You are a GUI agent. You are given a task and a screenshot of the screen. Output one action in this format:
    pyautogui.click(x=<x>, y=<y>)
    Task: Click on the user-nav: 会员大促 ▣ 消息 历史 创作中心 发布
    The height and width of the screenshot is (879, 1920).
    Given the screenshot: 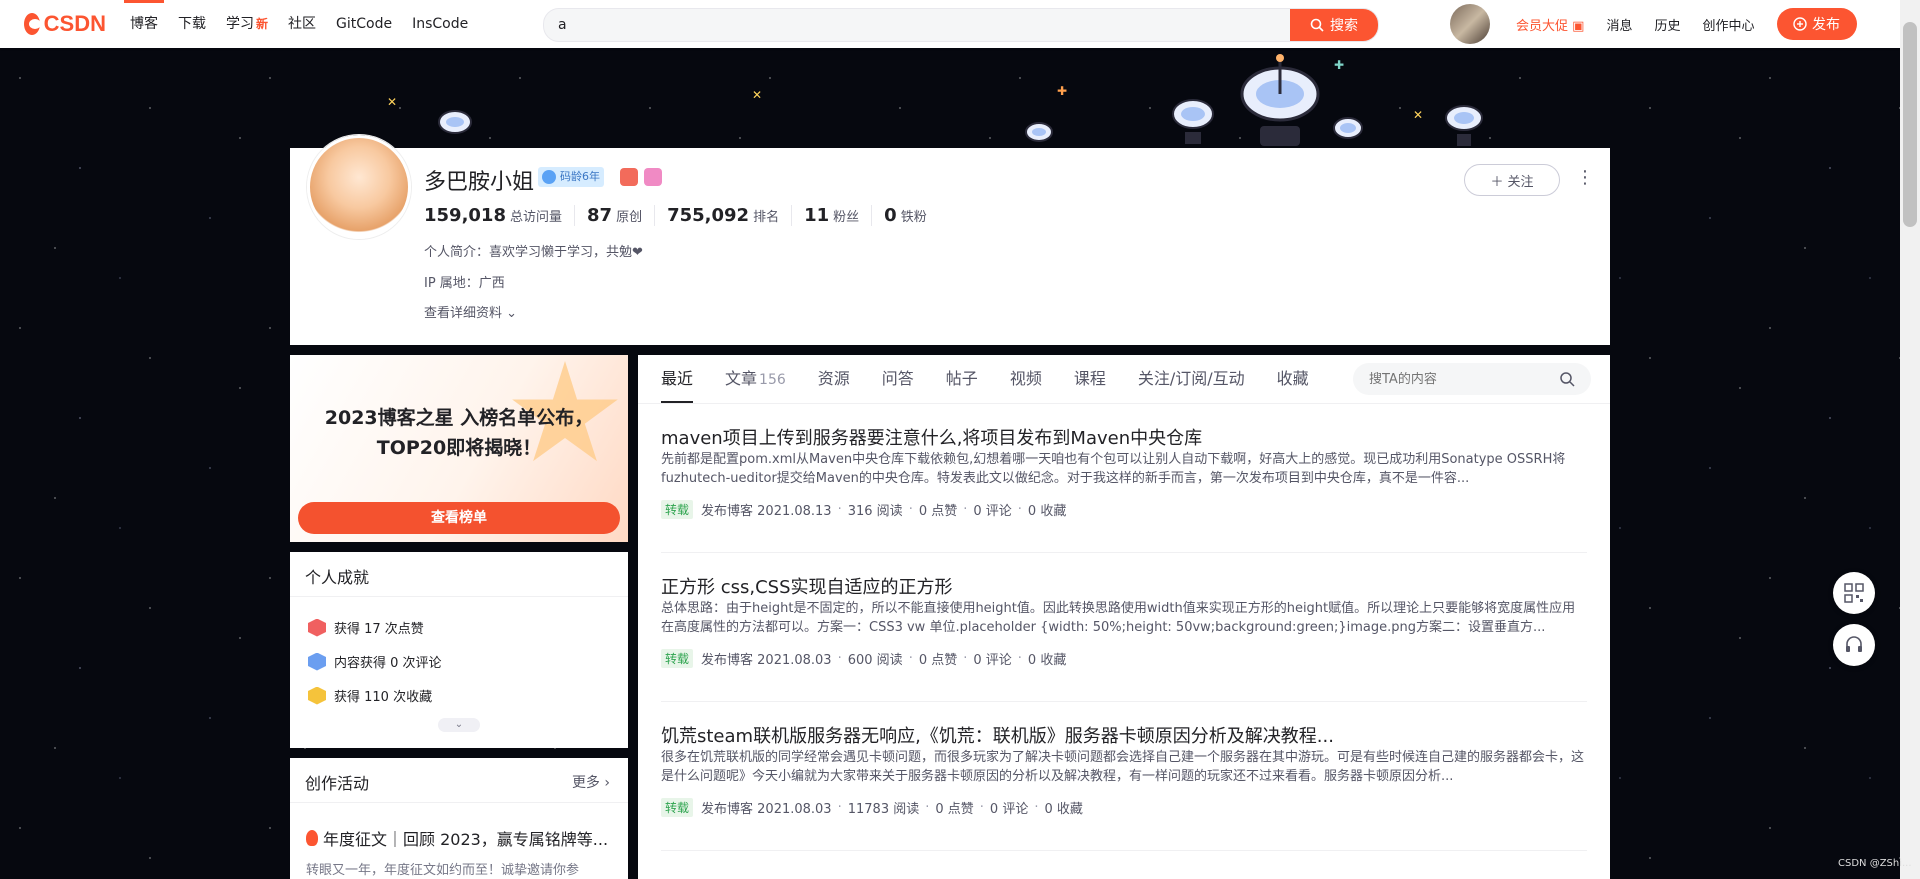 What is the action you would take?
    pyautogui.click(x=1653, y=24)
    